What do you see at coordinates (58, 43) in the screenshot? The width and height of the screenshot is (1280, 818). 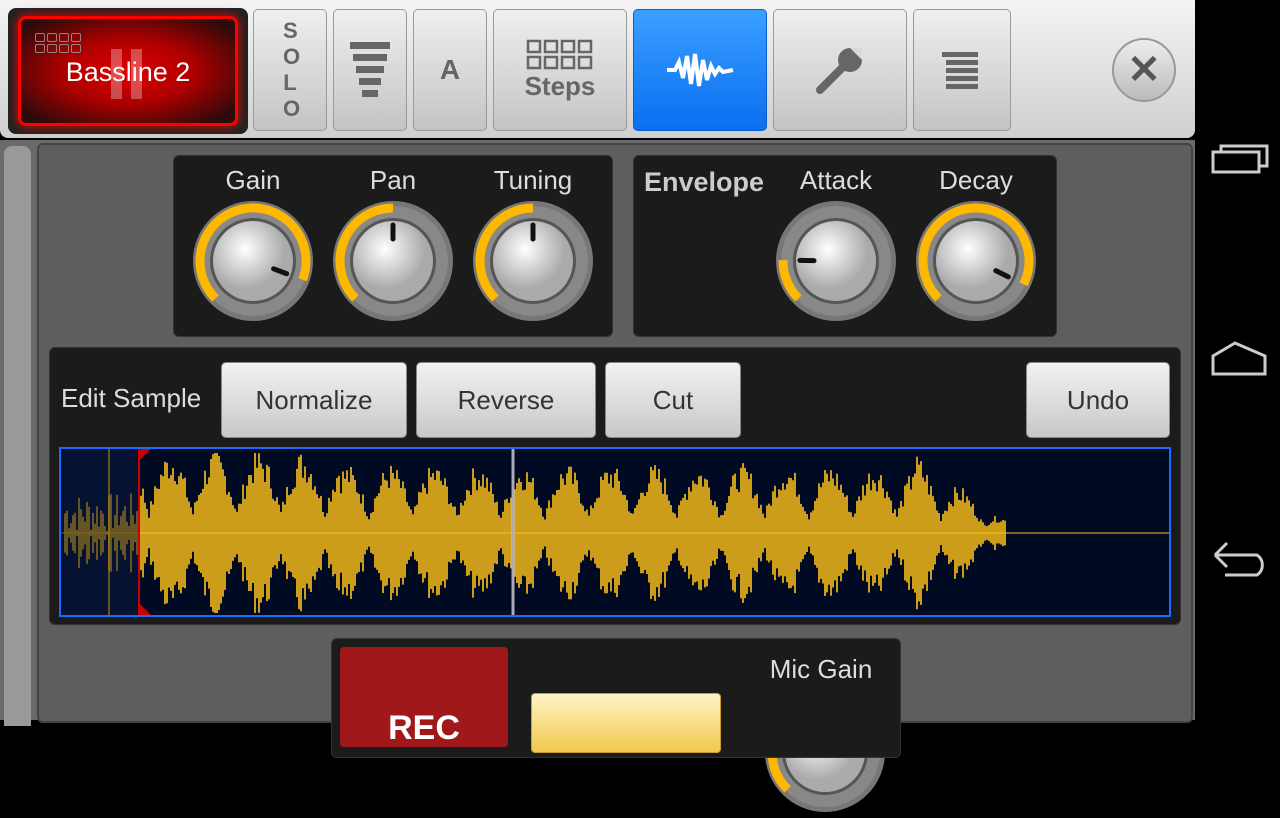 I see `pad-grid-icon` at bounding box center [58, 43].